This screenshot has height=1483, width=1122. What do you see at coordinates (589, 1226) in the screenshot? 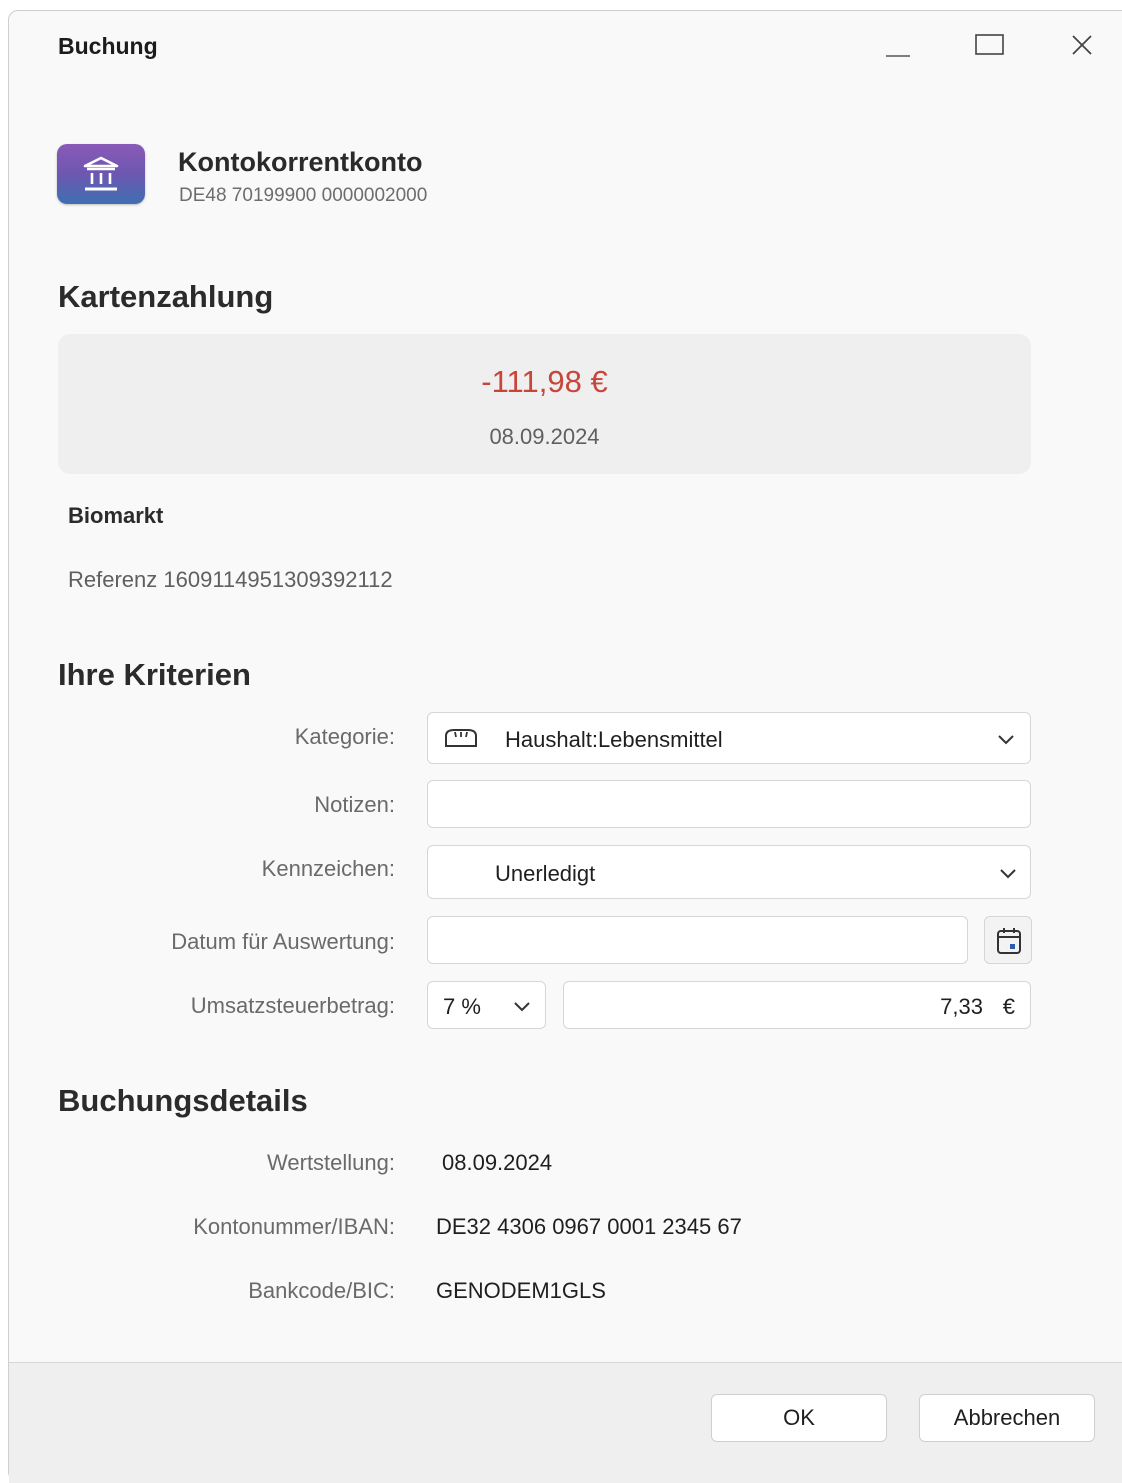
I see `counterparty-iban: DE32 4306 0967 0001 2345 67` at bounding box center [589, 1226].